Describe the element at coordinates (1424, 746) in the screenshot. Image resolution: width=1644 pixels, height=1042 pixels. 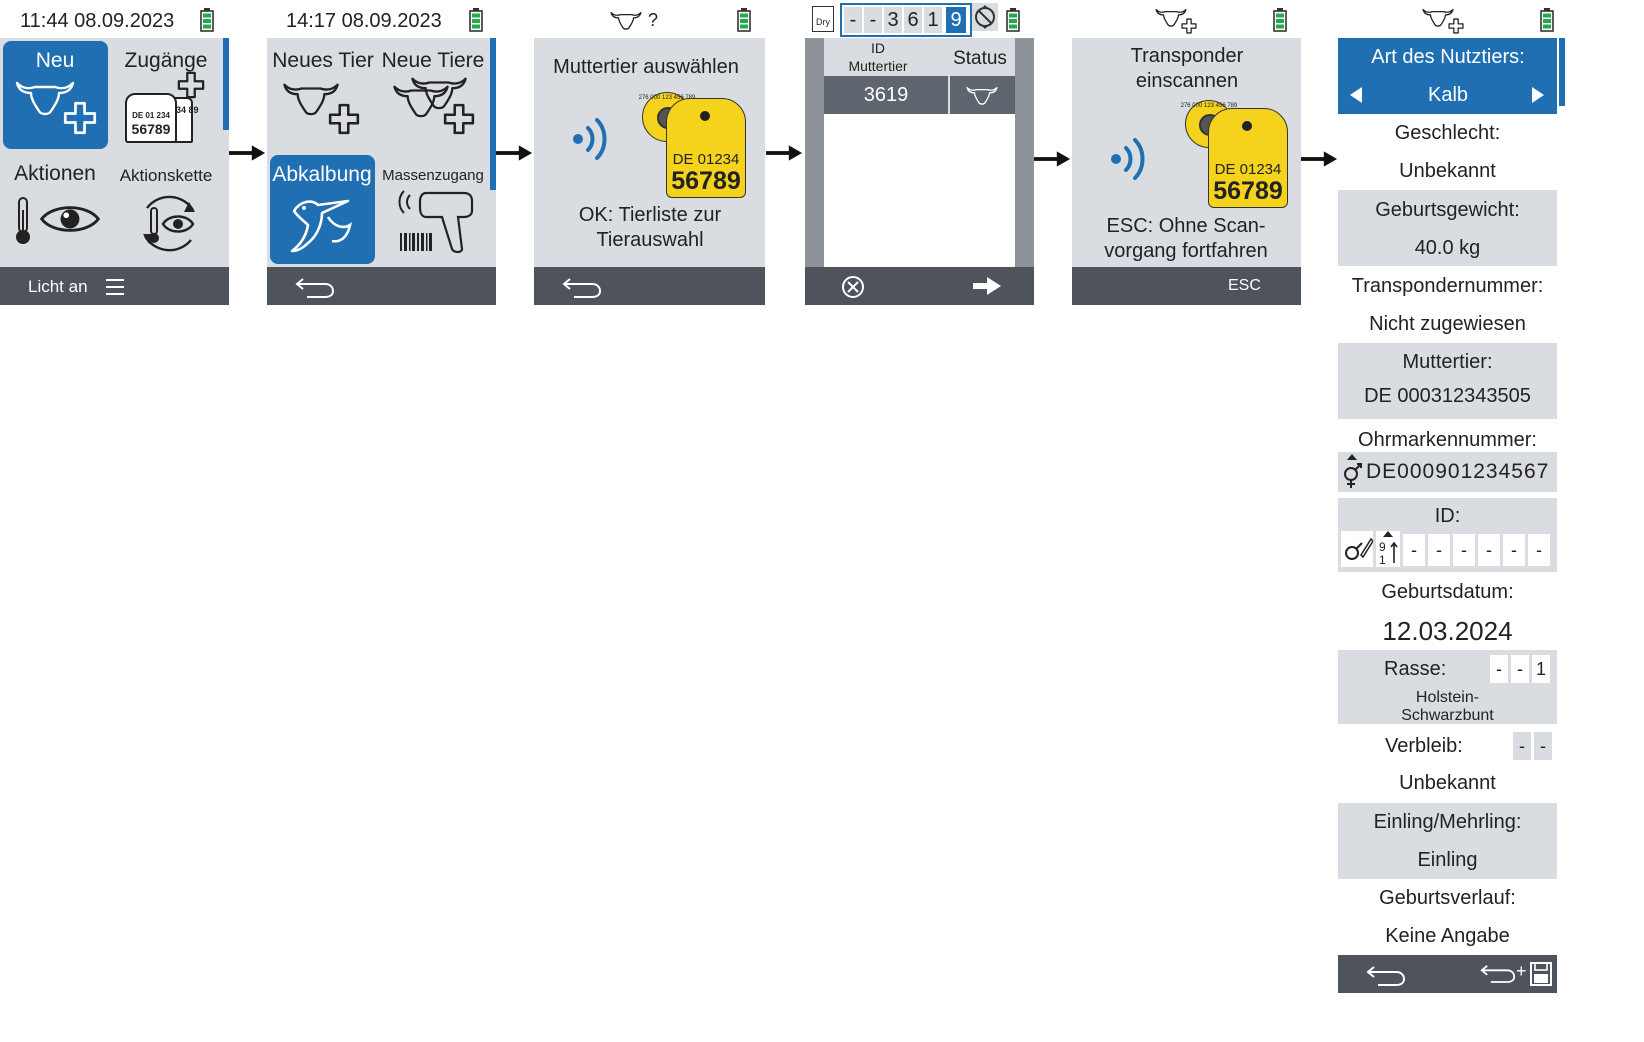
I see `field-label: Verbleib:` at that location.